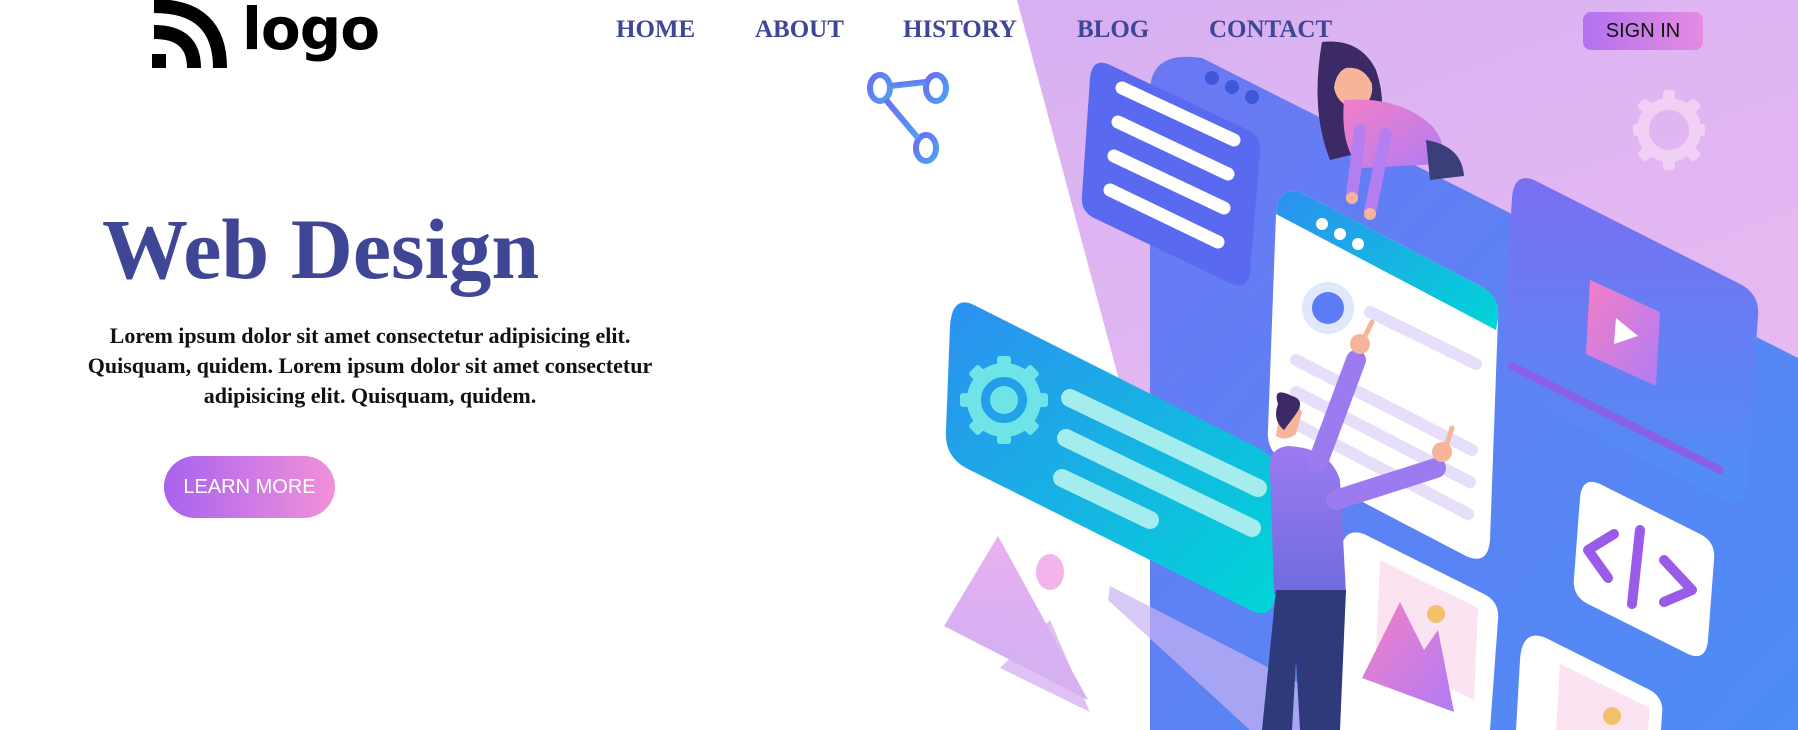  Describe the element at coordinates (1113, 30) in the screenshot. I see `nav-blog: BLOG` at that location.